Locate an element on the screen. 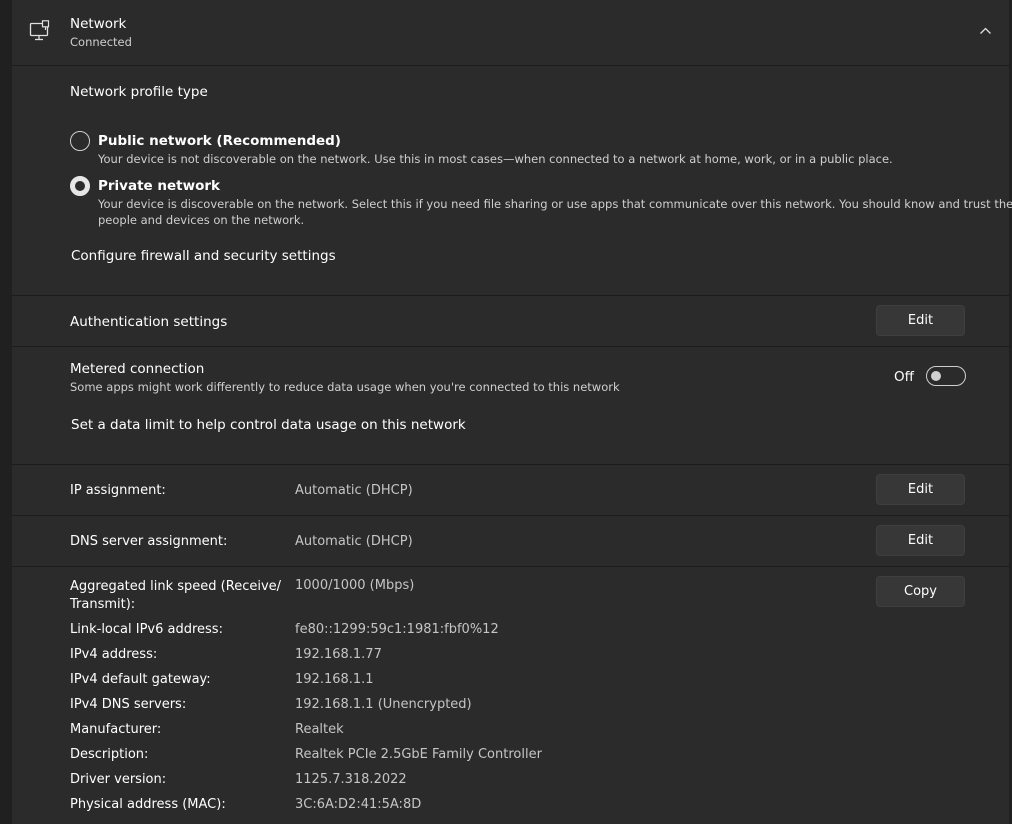 Image resolution: width=1012 pixels, height=824 pixels. toggle-knob is located at coordinates (936, 376).